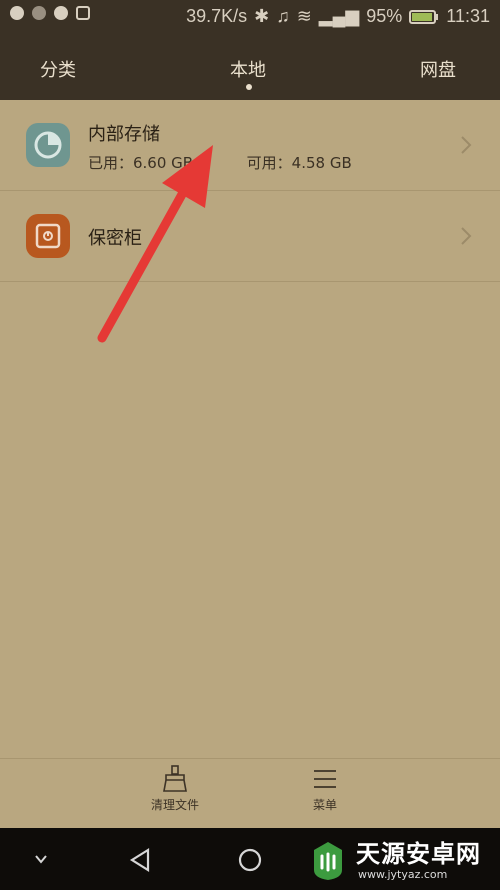  What do you see at coordinates (403, 874) in the screenshot?
I see `watermark-url: www.jytyaz.com` at bounding box center [403, 874].